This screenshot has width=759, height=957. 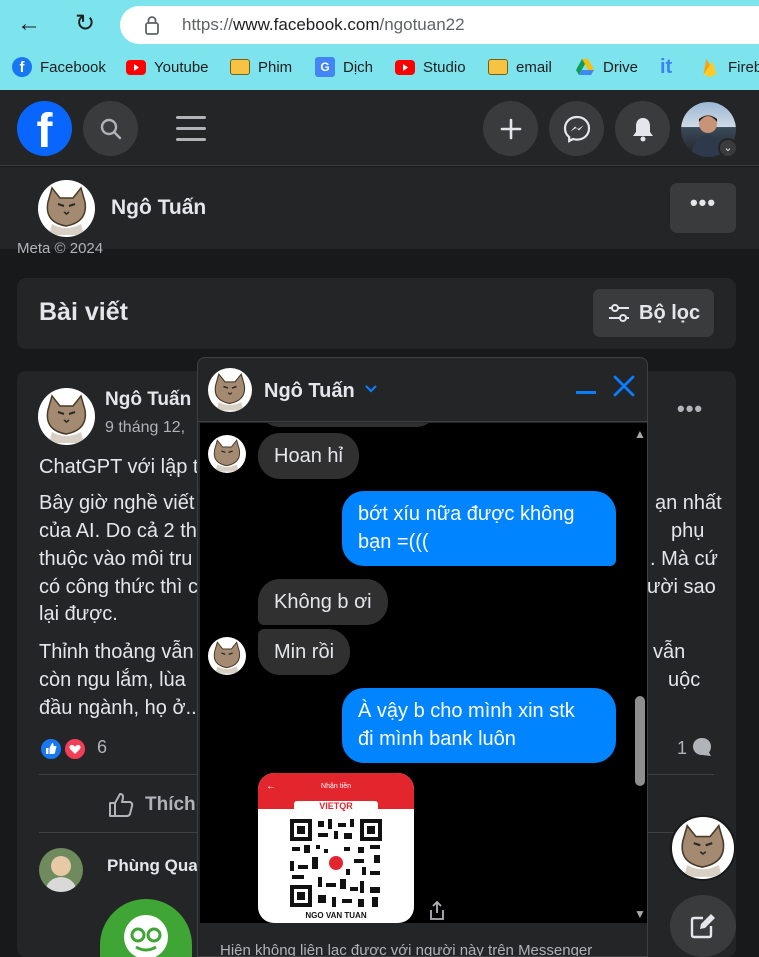 I want to click on it-icon: it, so click(x=666, y=66).